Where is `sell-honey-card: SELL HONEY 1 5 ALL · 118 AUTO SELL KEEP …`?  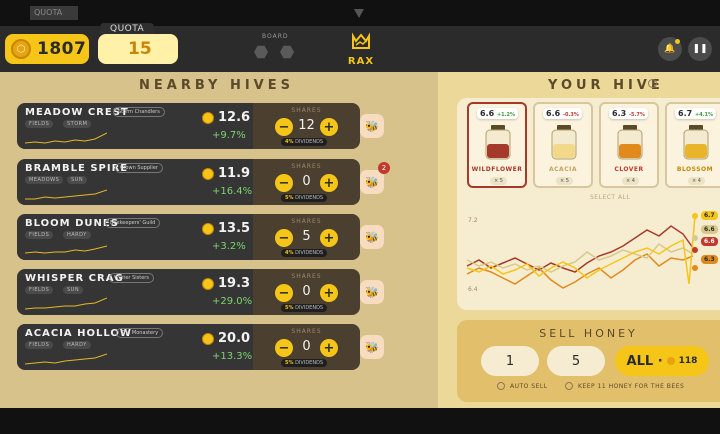 sell-honey-card: SELL HONEY 1 5 ALL · 118 AUTO SELL KEEP … is located at coordinates (588, 361).